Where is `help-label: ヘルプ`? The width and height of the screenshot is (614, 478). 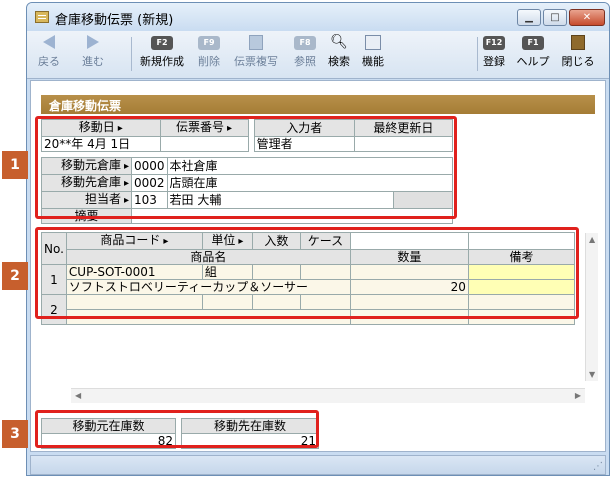
help-label: ヘルプ is located at coordinates (533, 61).